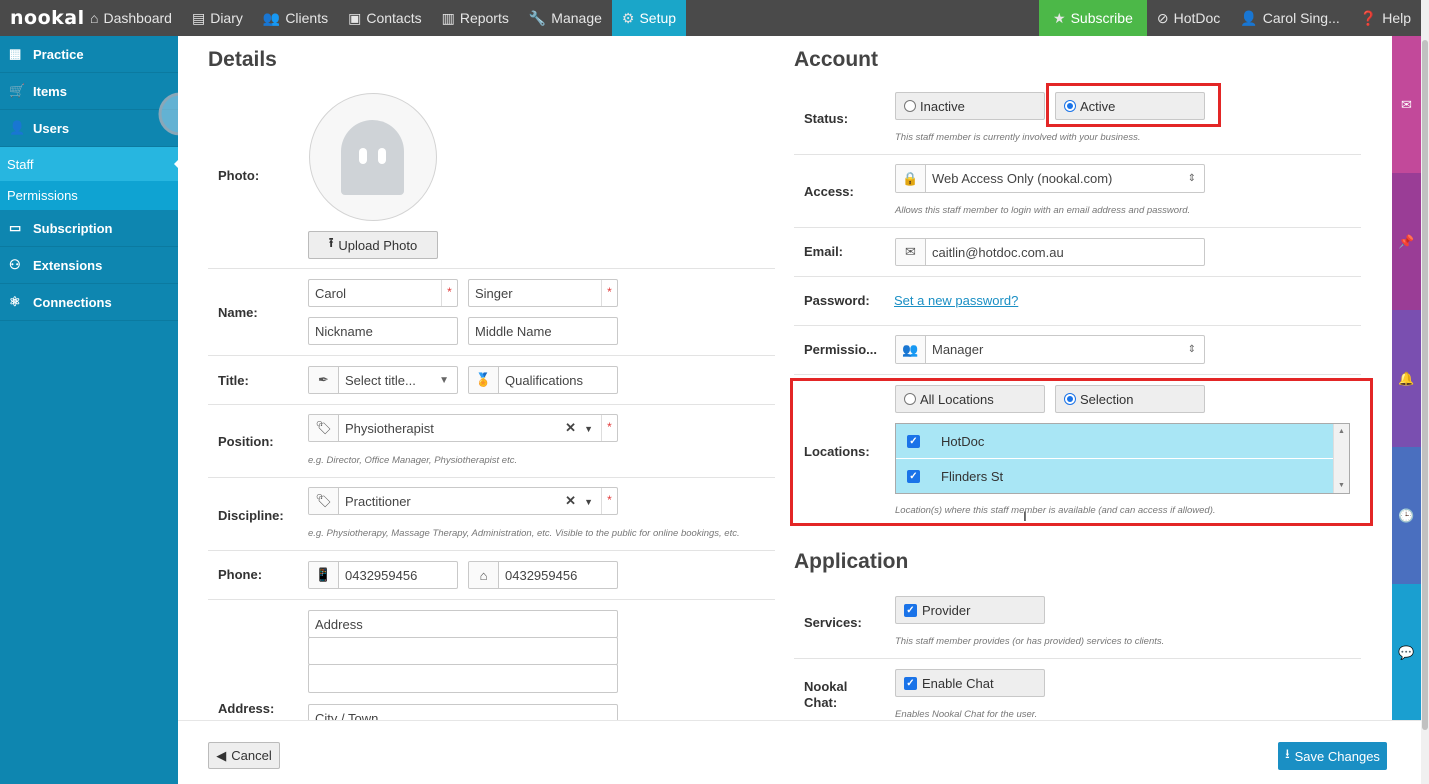 The width and height of the screenshot is (1429, 784). Describe the element at coordinates (463, 428) in the screenshot. I see `position-select: 🏷 Physiotherapist ✕ ▼ *` at that location.